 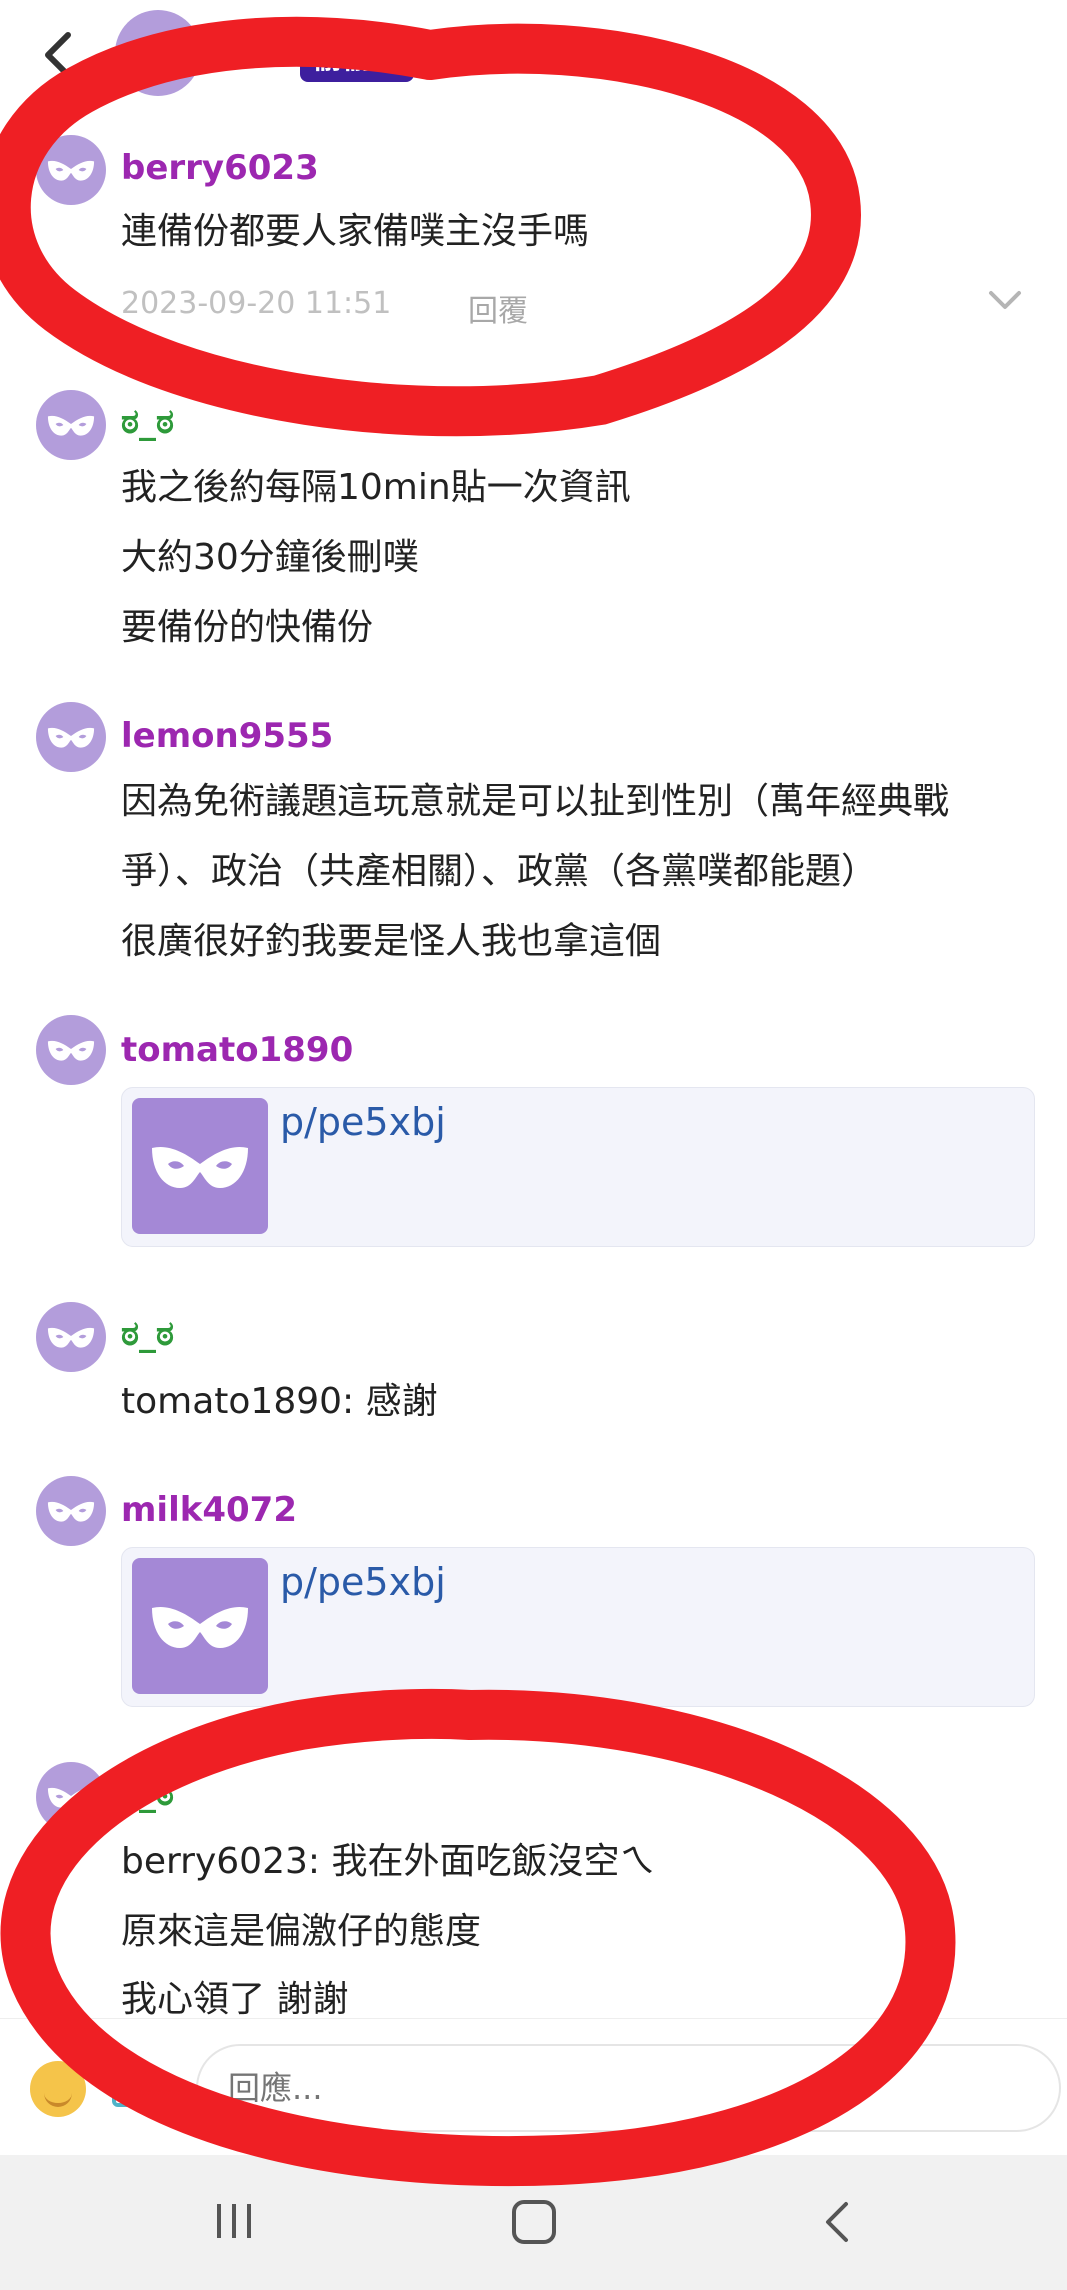 I want to click on comment-text: 要備份的快備份, so click(x=247, y=627).